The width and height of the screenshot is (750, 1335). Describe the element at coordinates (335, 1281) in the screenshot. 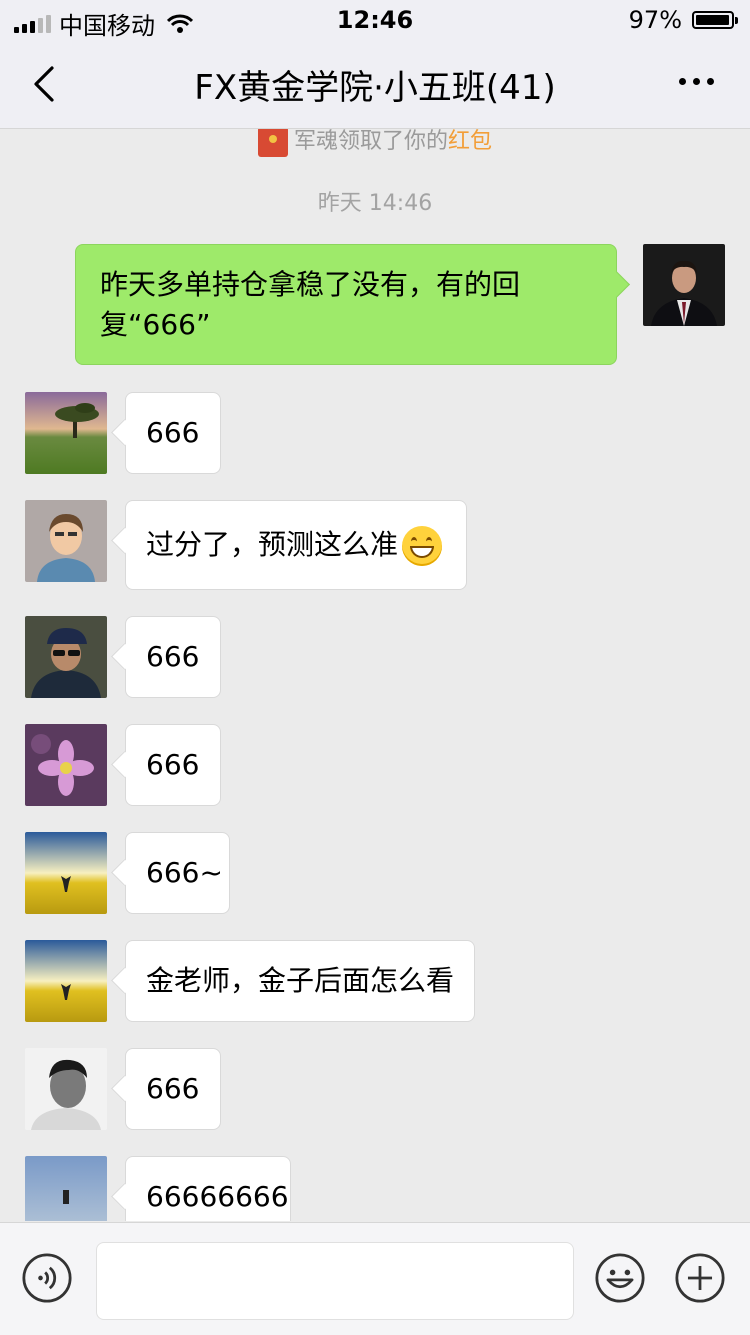

I see `message-input` at that location.